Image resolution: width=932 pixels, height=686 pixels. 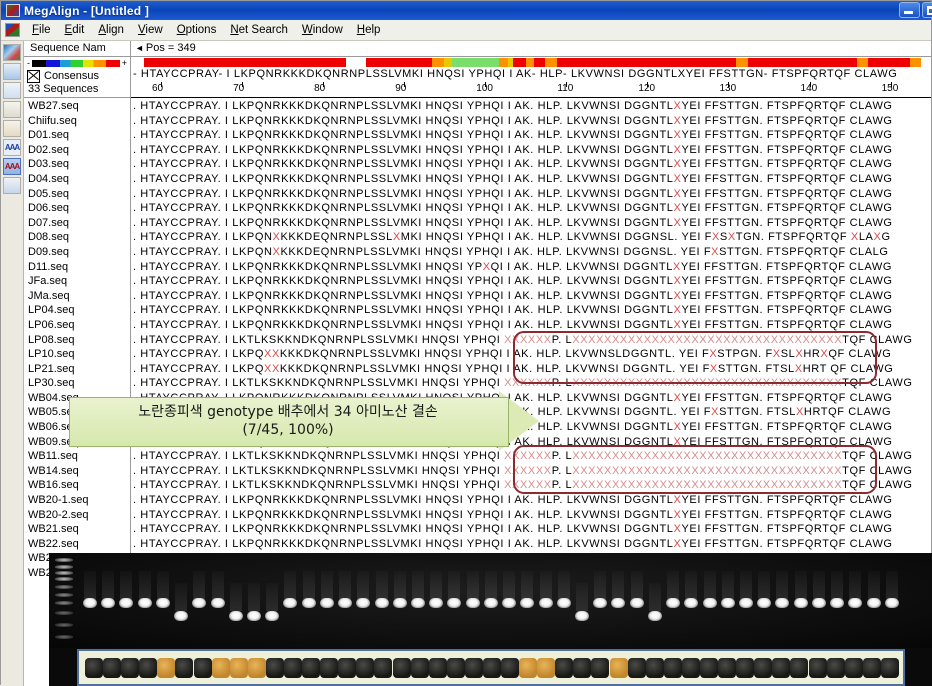 What do you see at coordinates (33, 76) in the screenshot?
I see `consensus-checkbox-icon` at bounding box center [33, 76].